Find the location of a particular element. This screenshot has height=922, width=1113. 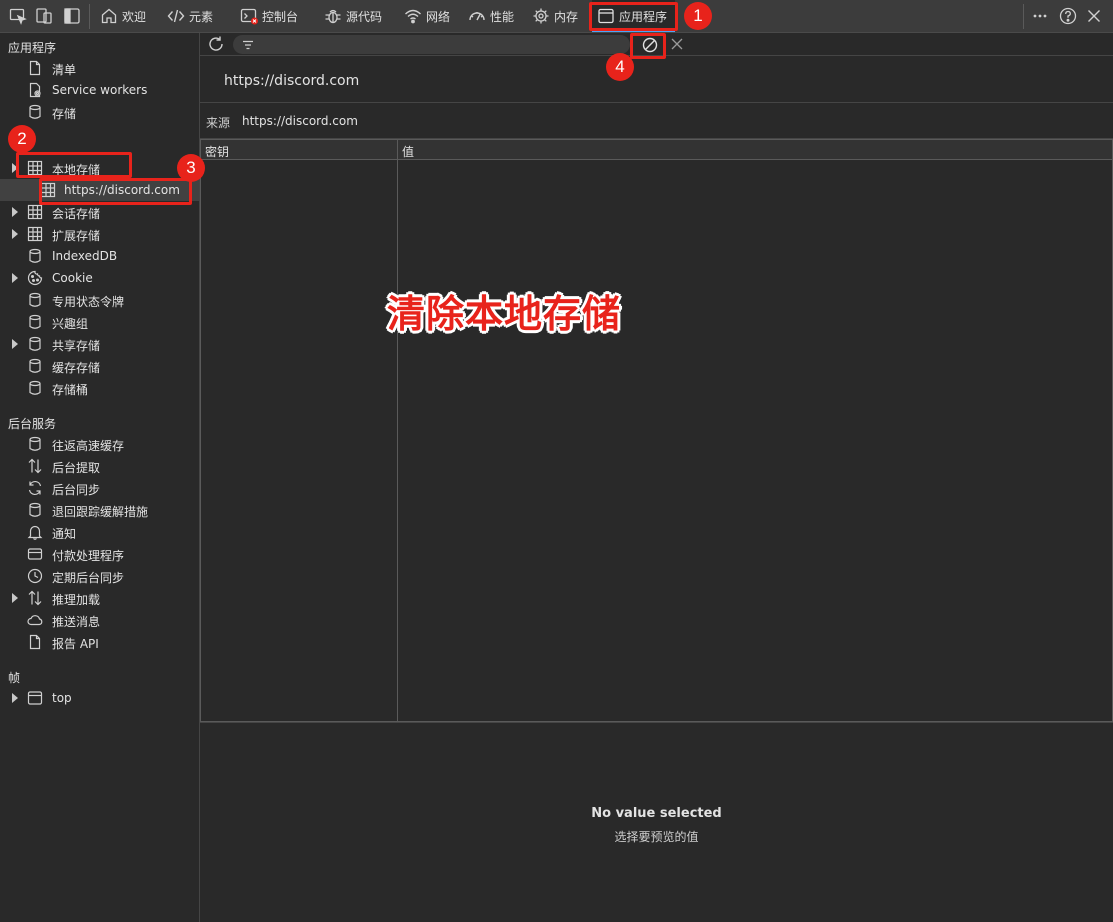

highlight-application-tab is located at coordinates (633, 16).